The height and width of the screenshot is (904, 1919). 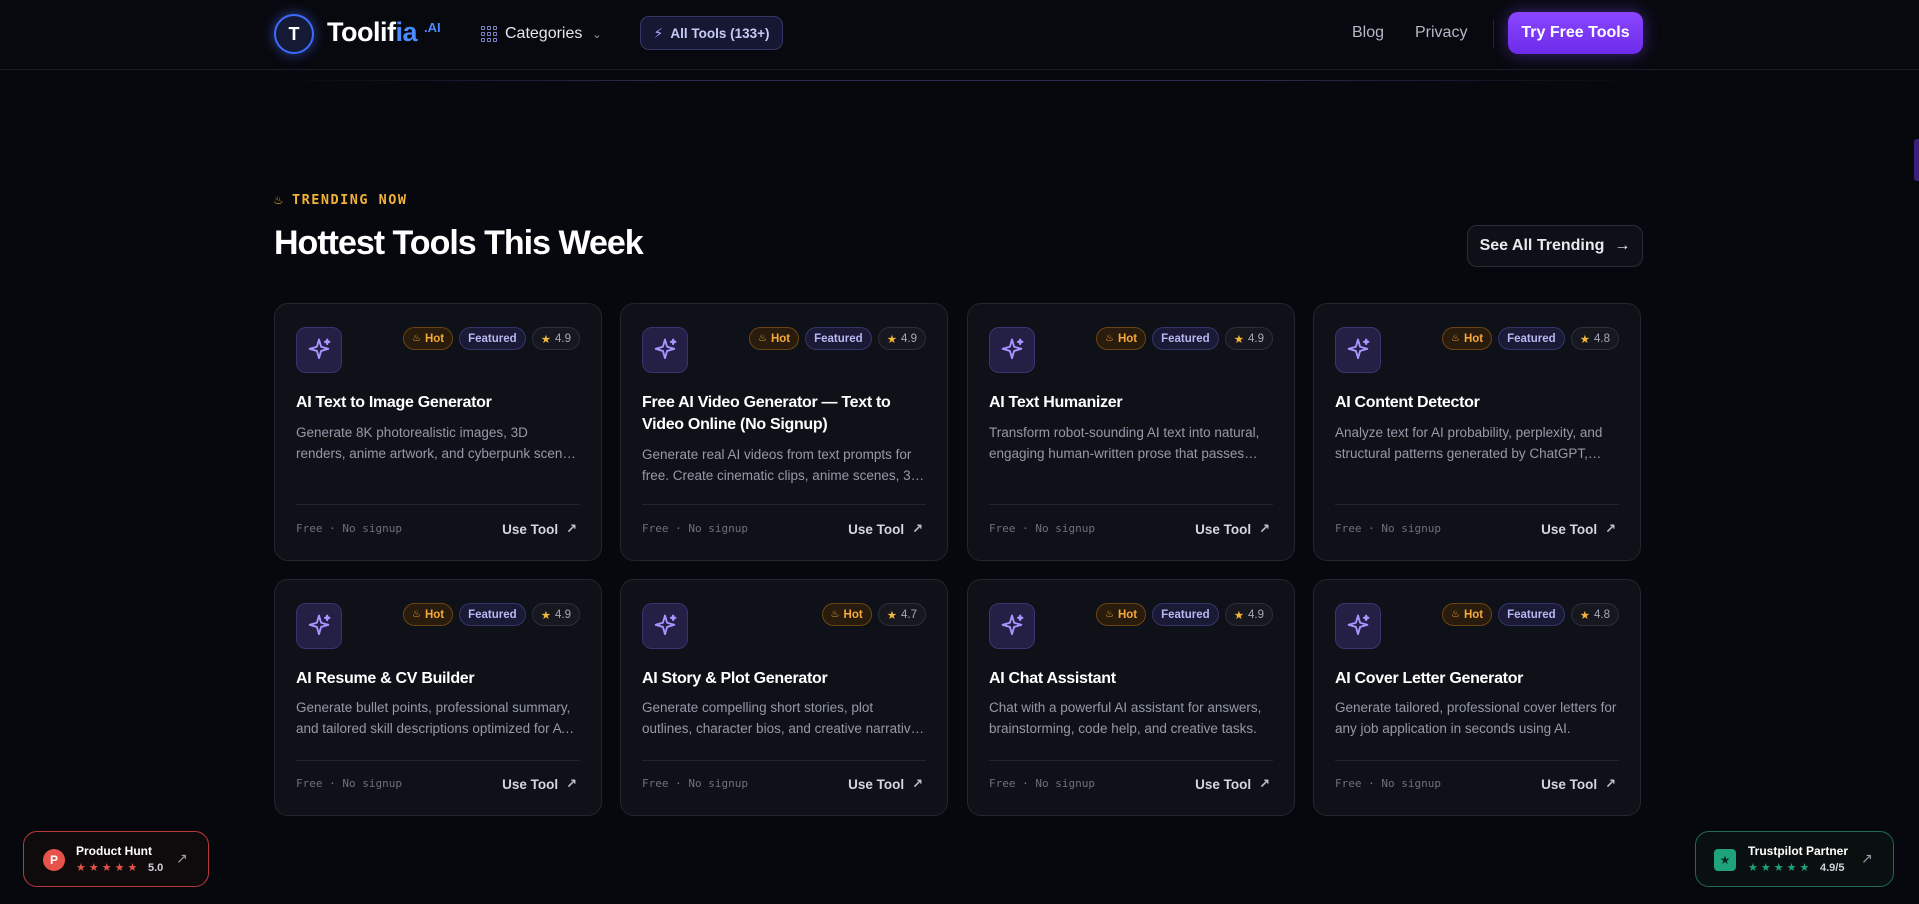 I want to click on rating-badge: ★ 4.9, so click(x=1248, y=338).